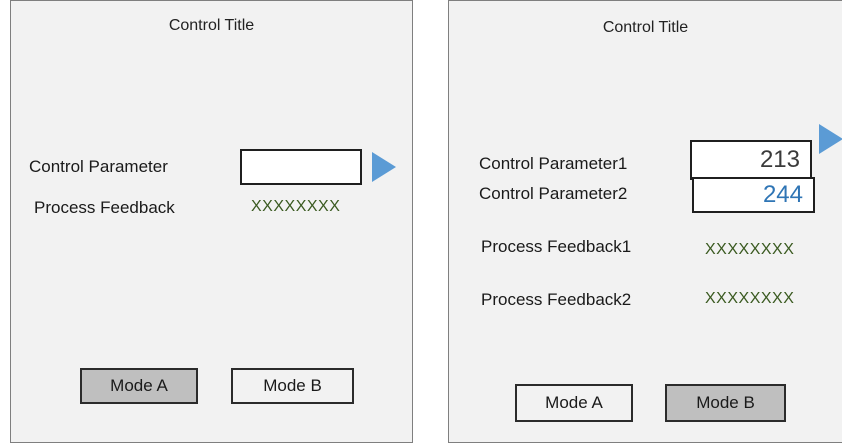 The image size is (842, 443). Describe the element at coordinates (753, 195) in the screenshot. I see `control-parameter2-input` at that location.